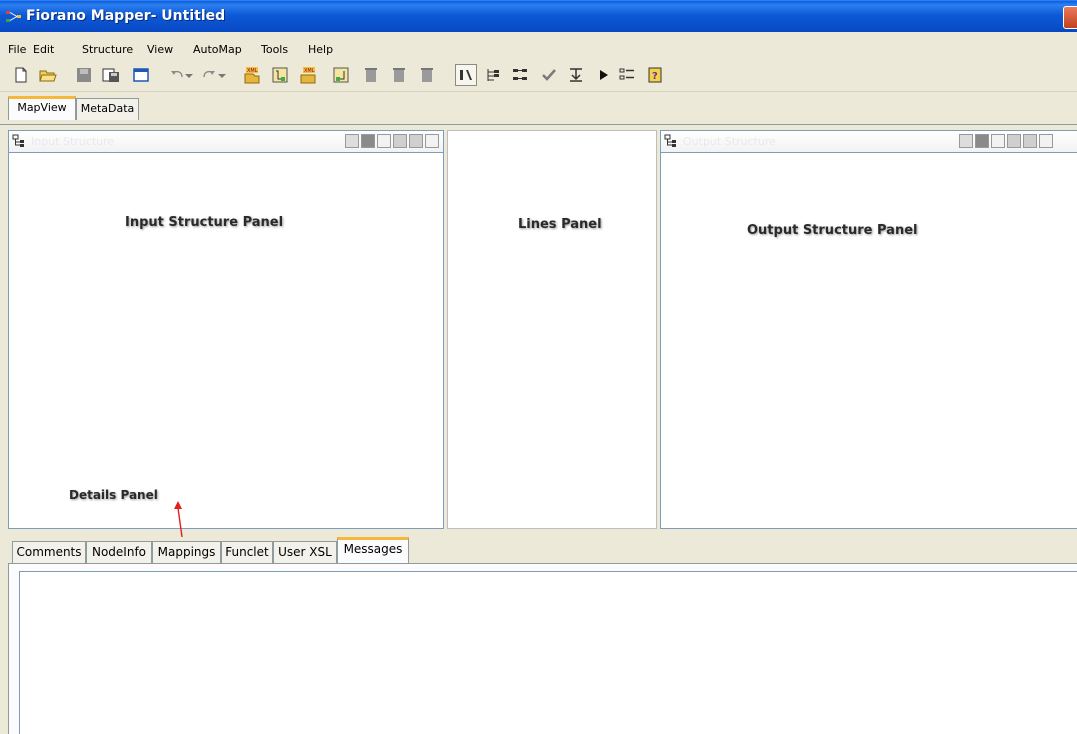 The image size is (1077, 734). What do you see at coordinates (280, 75) in the screenshot?
I see `structure-icon` at bounding box center [280, 75].